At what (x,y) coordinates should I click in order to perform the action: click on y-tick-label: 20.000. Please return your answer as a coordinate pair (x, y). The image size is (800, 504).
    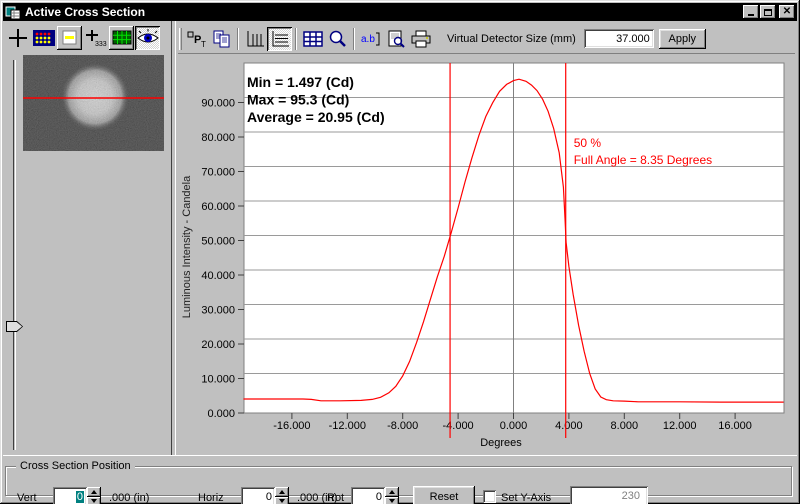
    Looking at the image, I should click on (218, 345).